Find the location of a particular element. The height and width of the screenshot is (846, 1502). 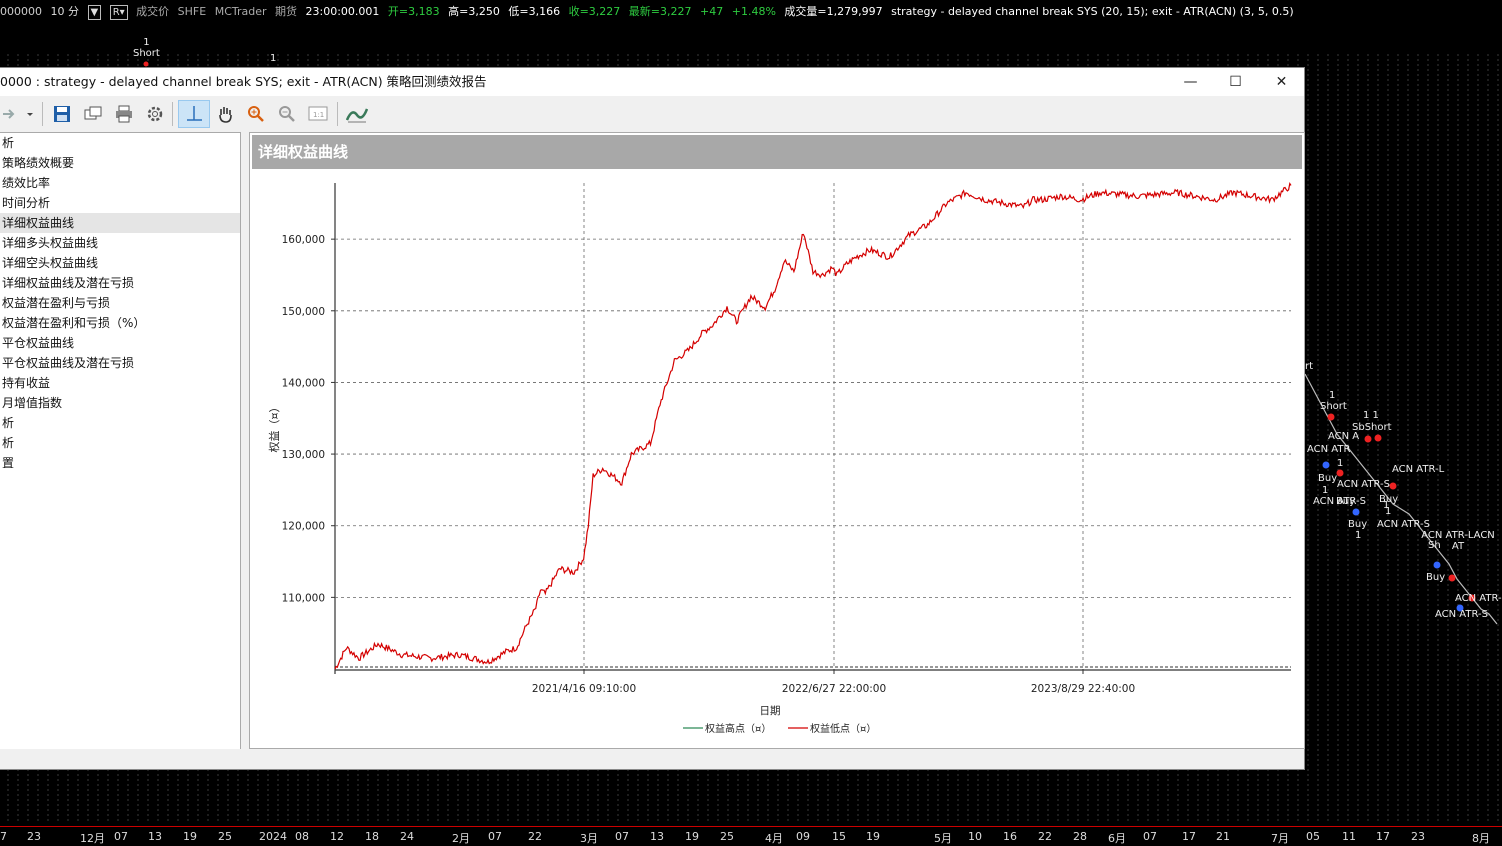

tree-item: 平仓权益曲线 is located at coordinates (120, 343).